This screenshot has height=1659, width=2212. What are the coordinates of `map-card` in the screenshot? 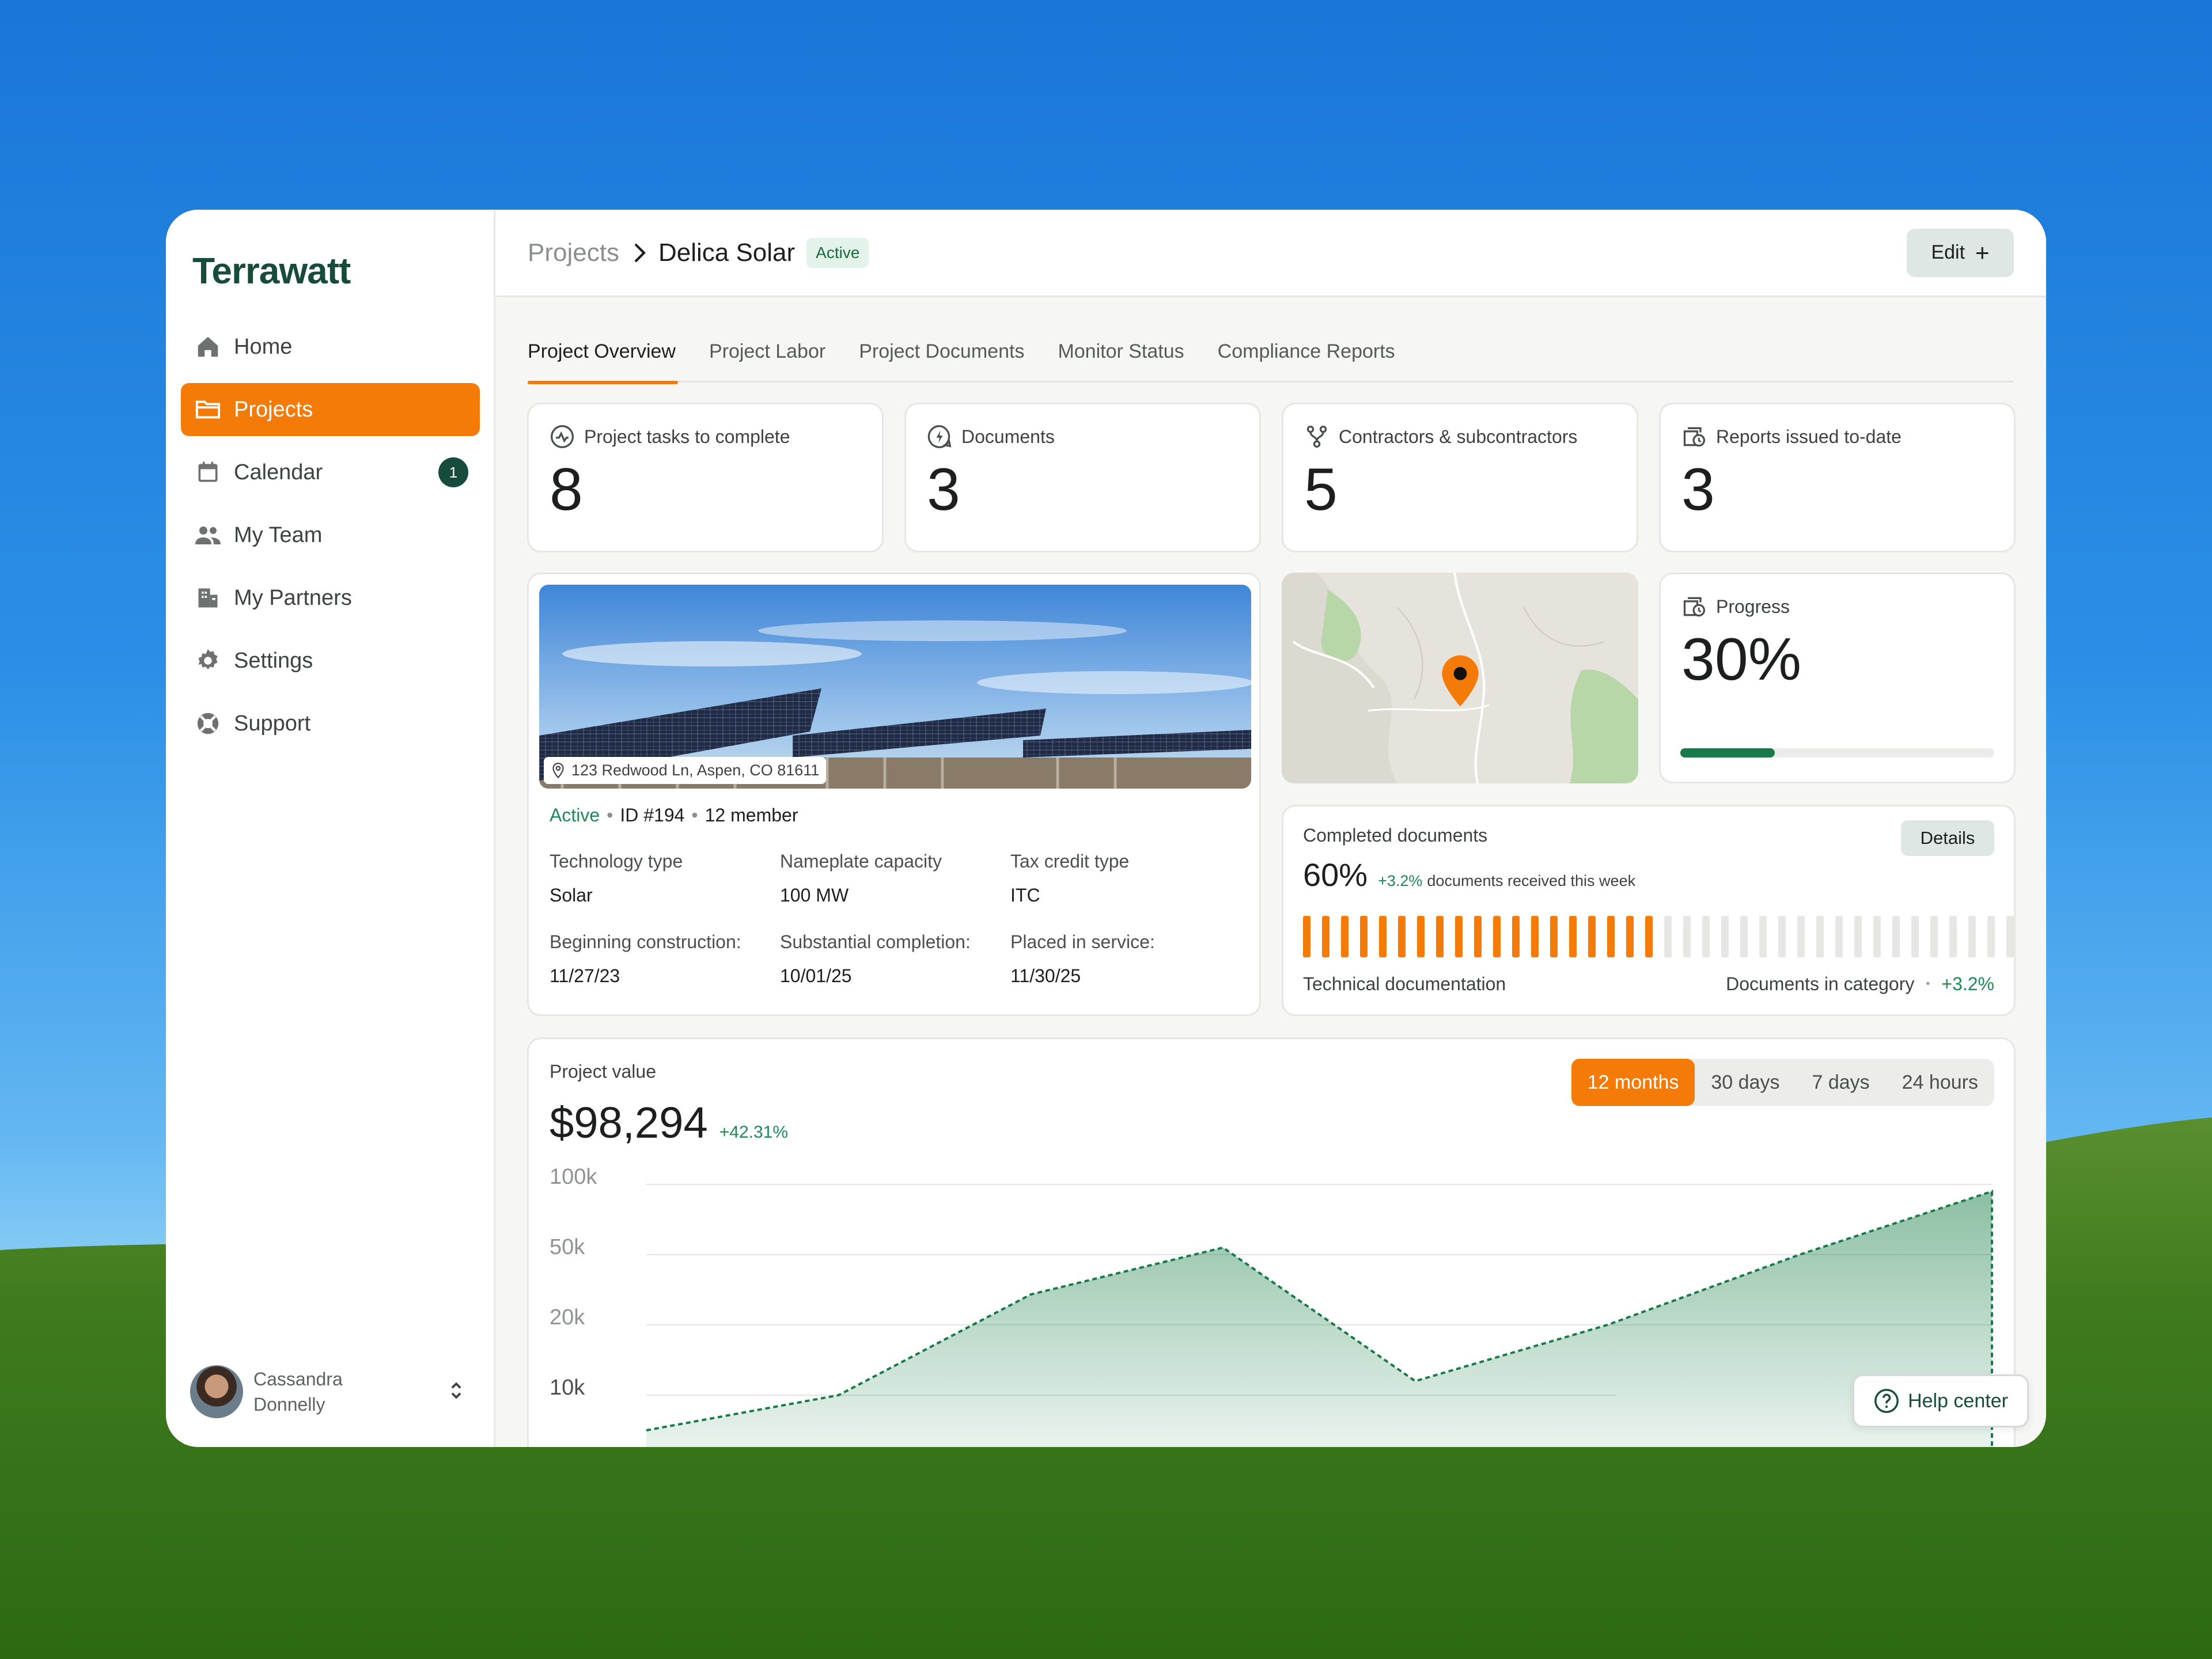 It's located at (1460, 678).